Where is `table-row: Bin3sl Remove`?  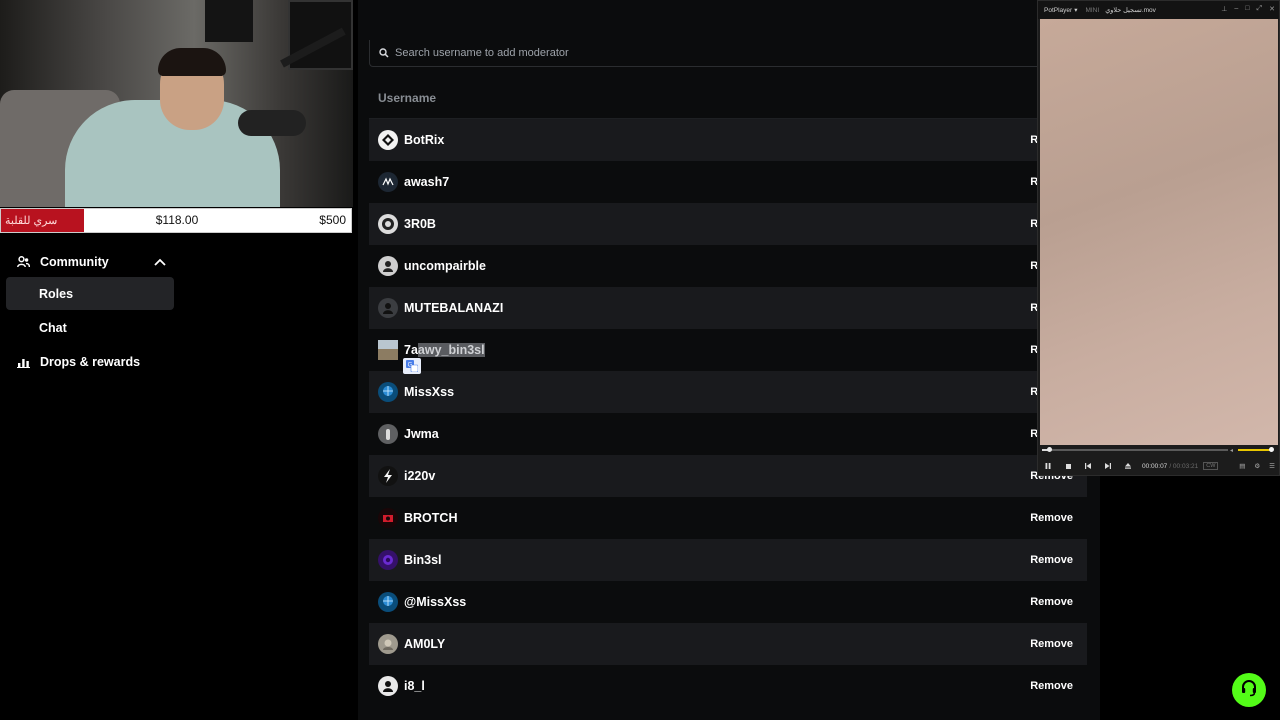 table-row: Bin3sl Remove is located at coordinates (728, 560).